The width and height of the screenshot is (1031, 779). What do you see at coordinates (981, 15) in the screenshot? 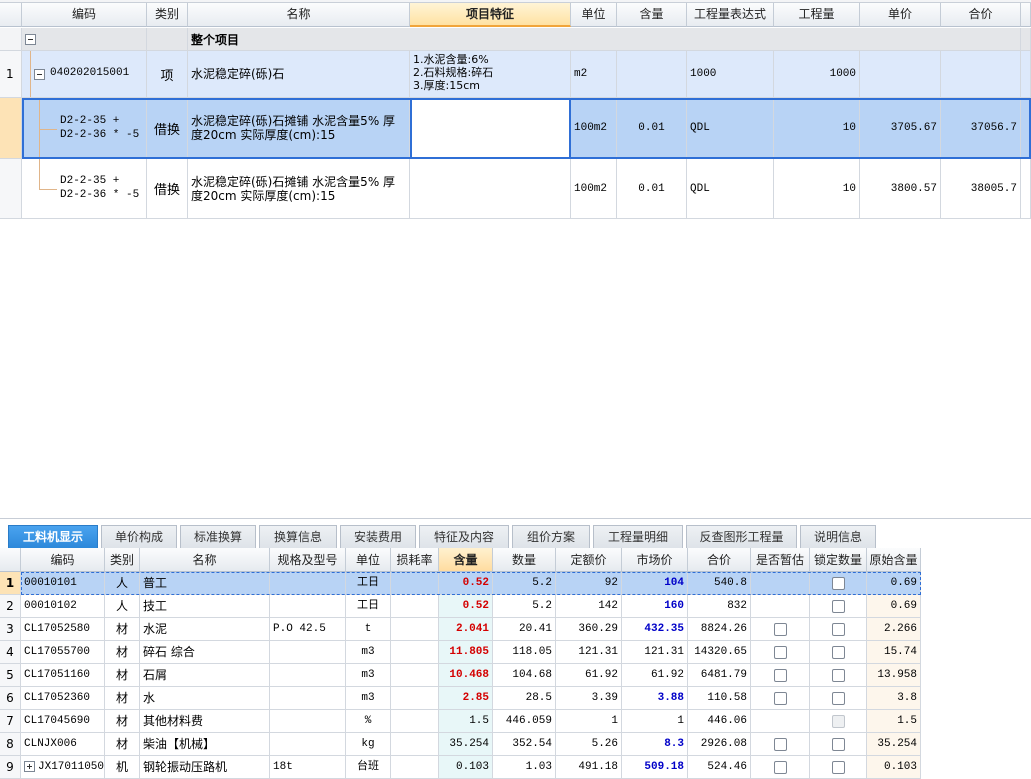
I see `header-col-total: 合价` at bounding box center [981, 15].